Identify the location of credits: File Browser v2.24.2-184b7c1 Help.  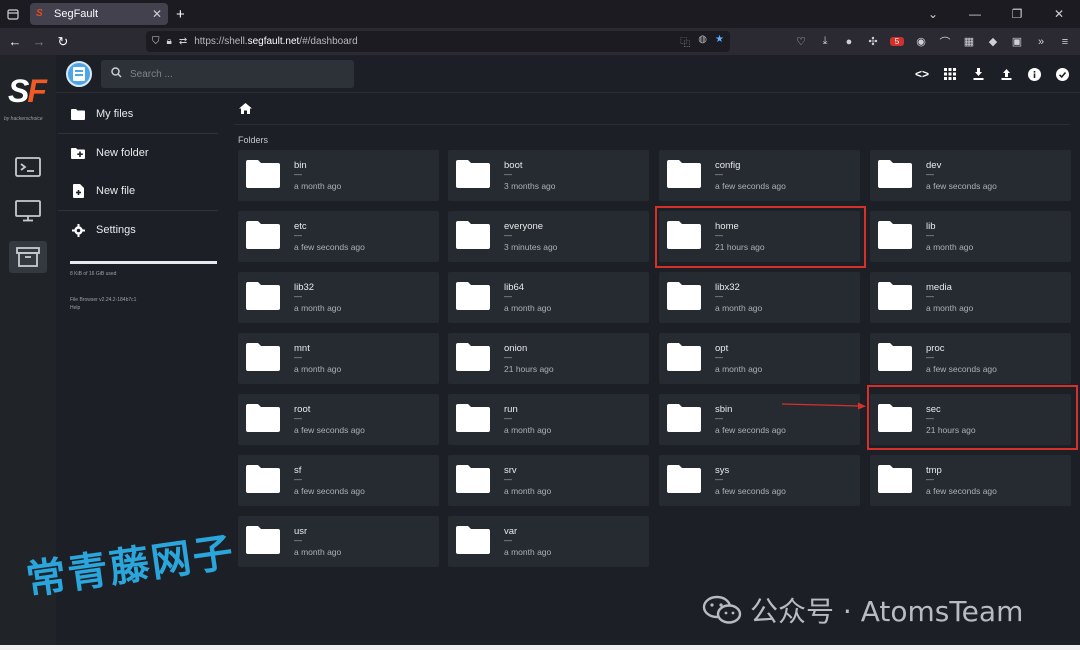
(103, 304).